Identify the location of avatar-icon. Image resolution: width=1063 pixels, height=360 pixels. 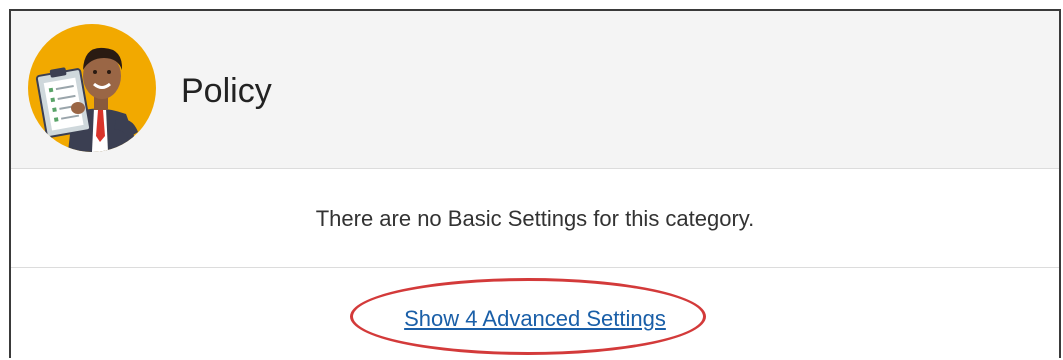
(92, 88).